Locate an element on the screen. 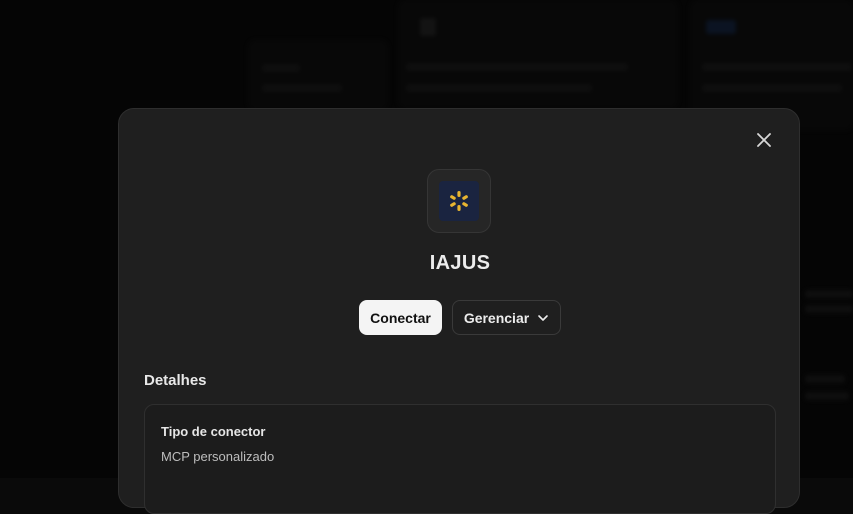  details-heading: Detalhes is located at coordinates (175, 380).